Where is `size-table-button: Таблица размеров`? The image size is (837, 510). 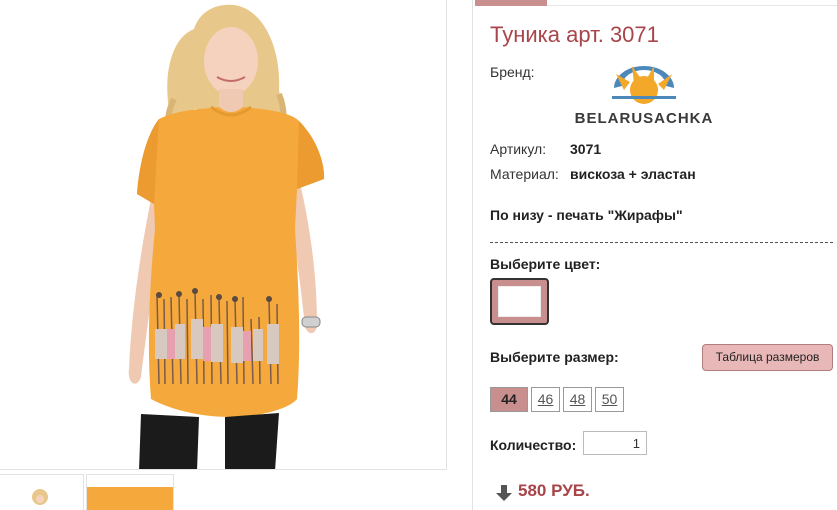 size-table-button: Таблица размеров is located at coordinates (767, 357).